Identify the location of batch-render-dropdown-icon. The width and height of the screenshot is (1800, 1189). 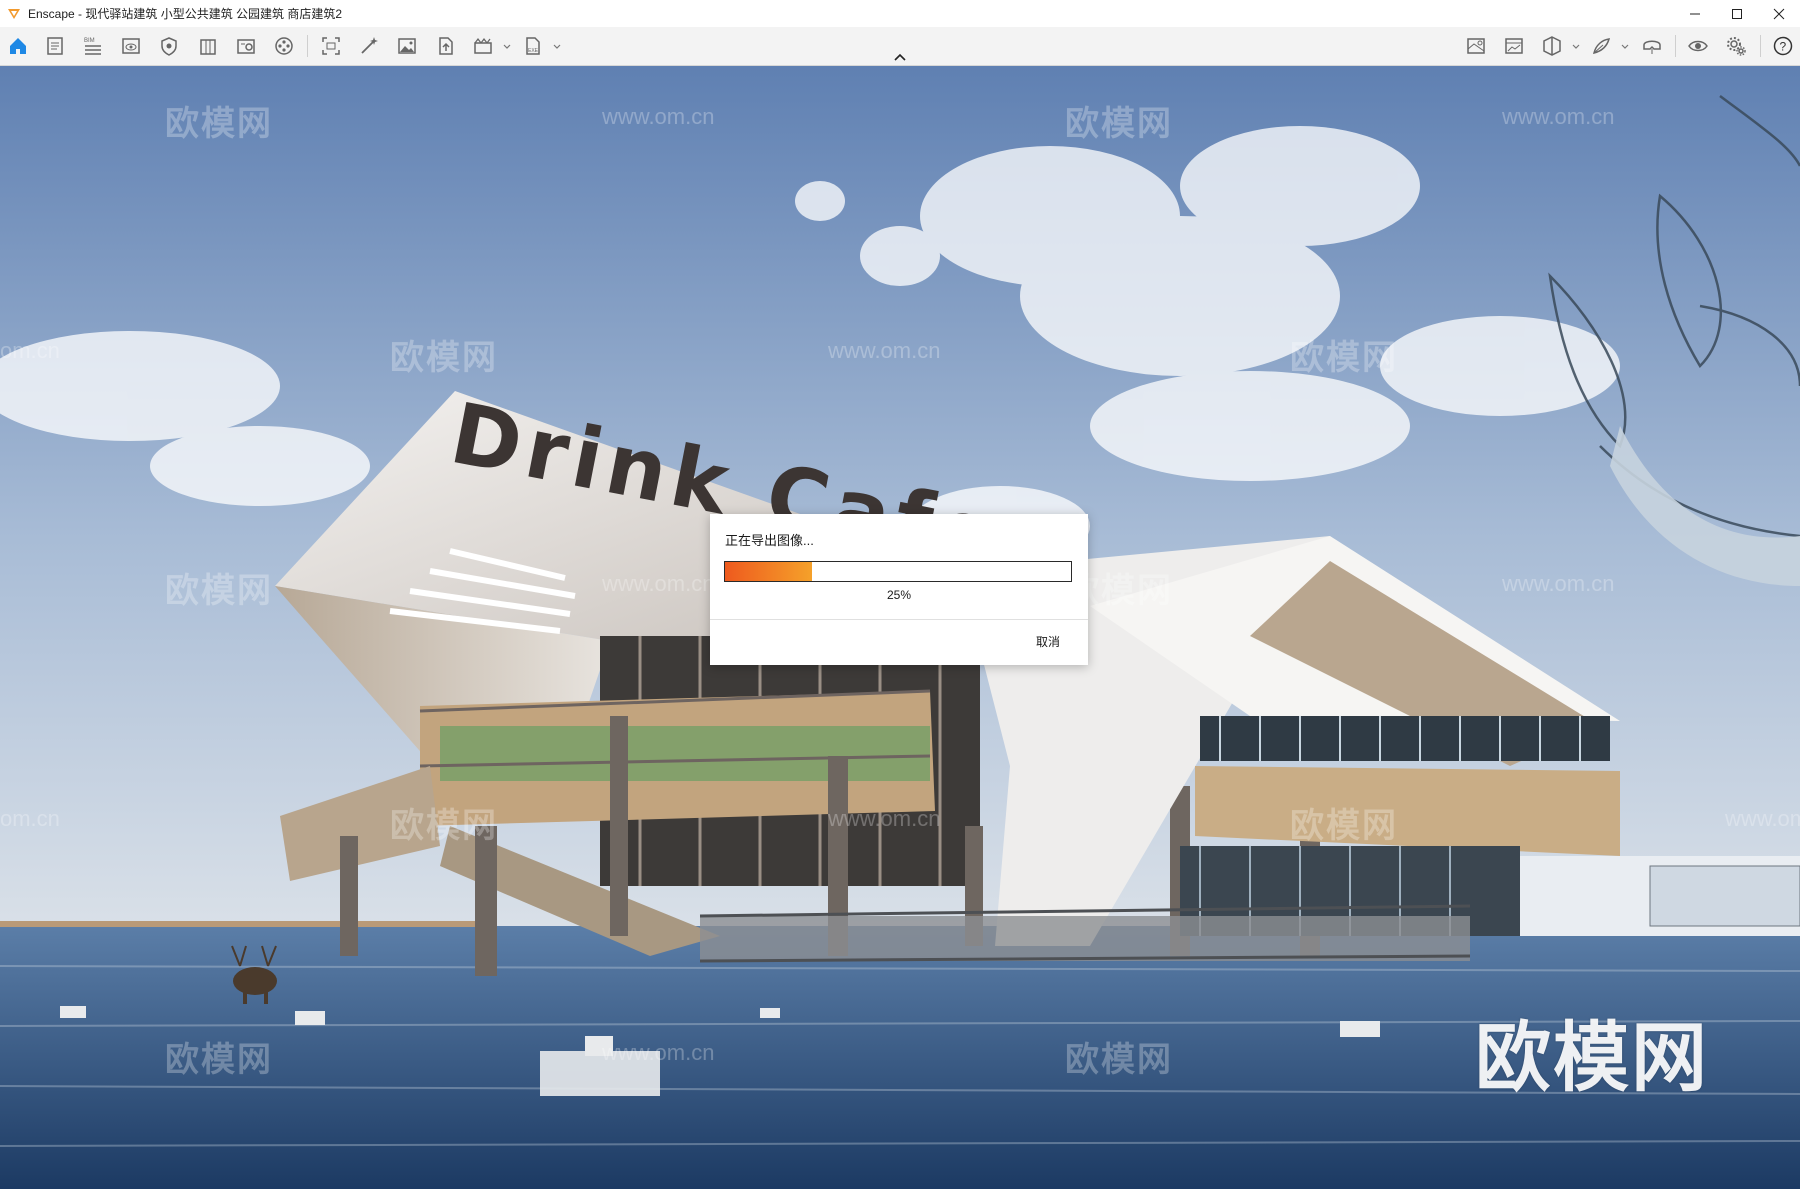
(507, 47).